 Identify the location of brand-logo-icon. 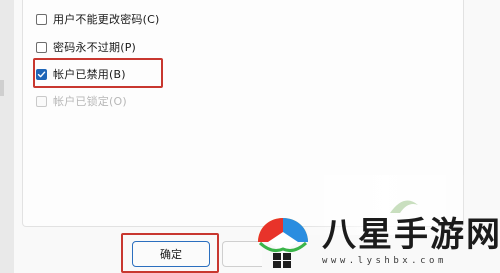
(283, 243).